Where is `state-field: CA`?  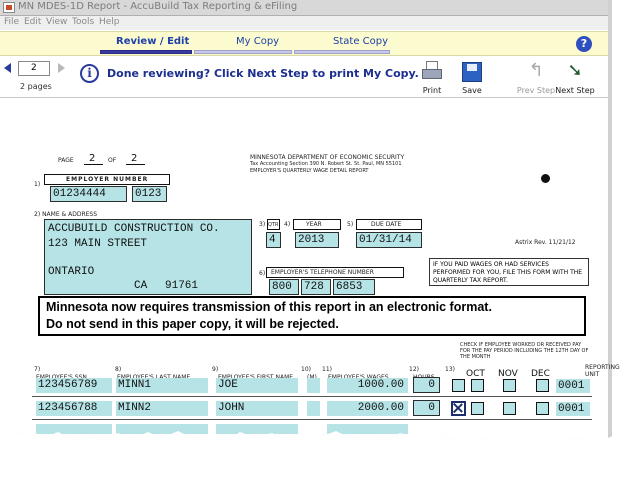
state-field: CA is located at coordinates (139, 286).